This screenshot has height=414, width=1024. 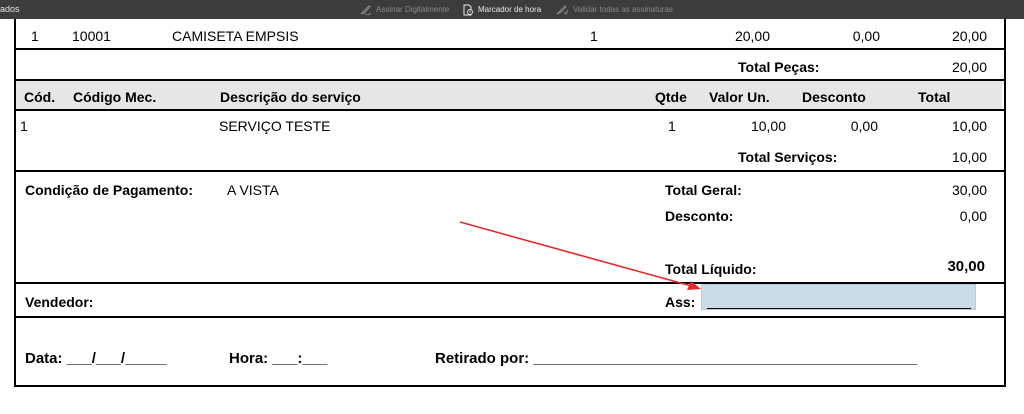 What do you see at coordinates (580, 255) in the screenshot?
I see `annotation-arrow` at bounding box center [580, 255].